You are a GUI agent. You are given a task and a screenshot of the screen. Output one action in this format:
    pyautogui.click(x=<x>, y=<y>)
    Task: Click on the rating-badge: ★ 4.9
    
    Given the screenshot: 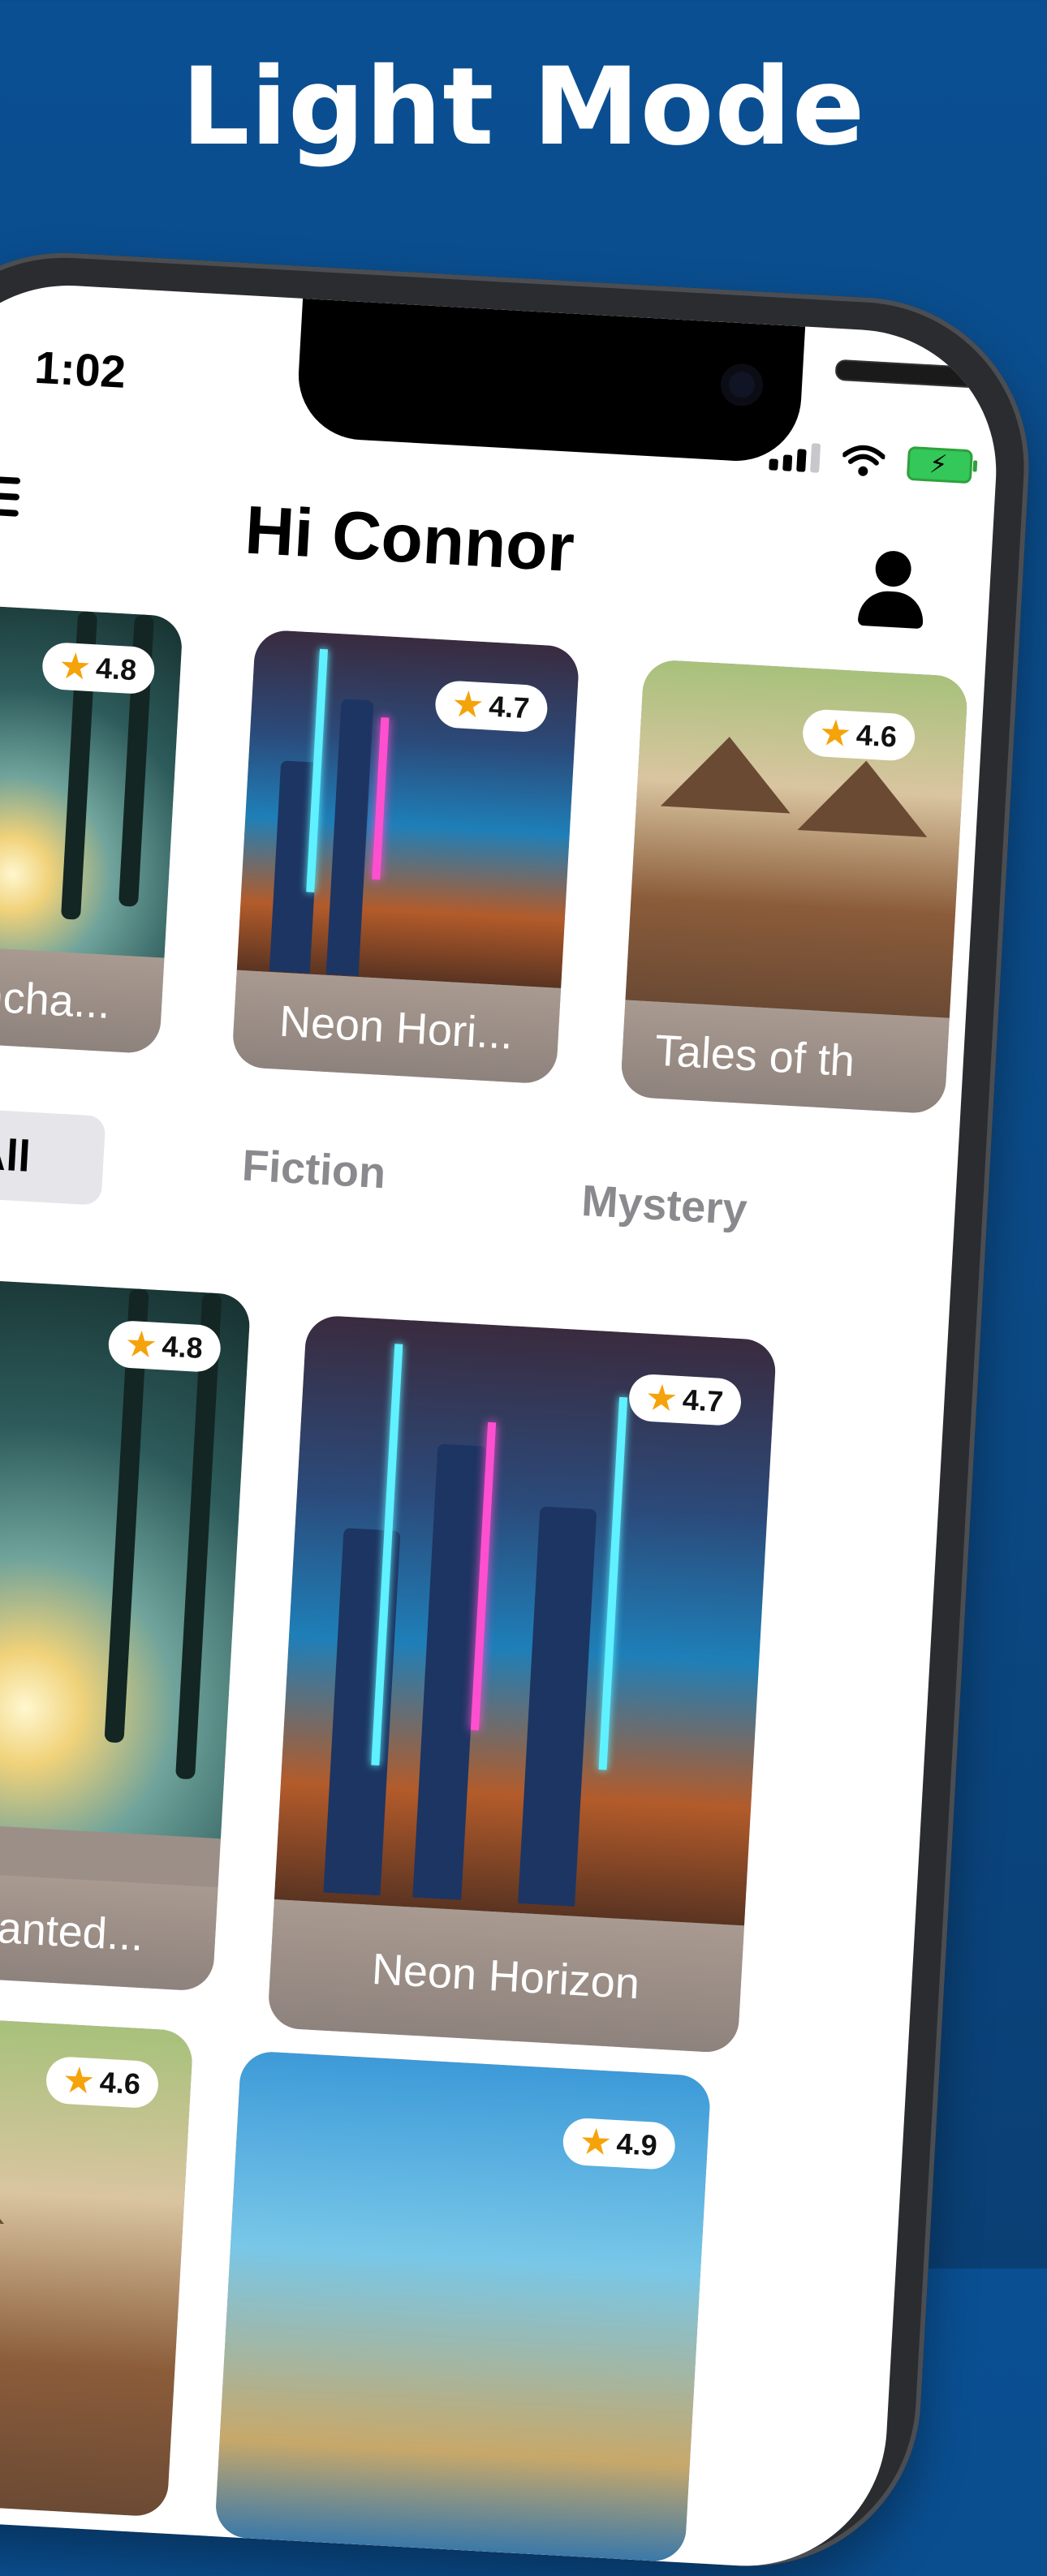 What is the action you would take?
    pyautogui.click(x=619, y=2144)
    